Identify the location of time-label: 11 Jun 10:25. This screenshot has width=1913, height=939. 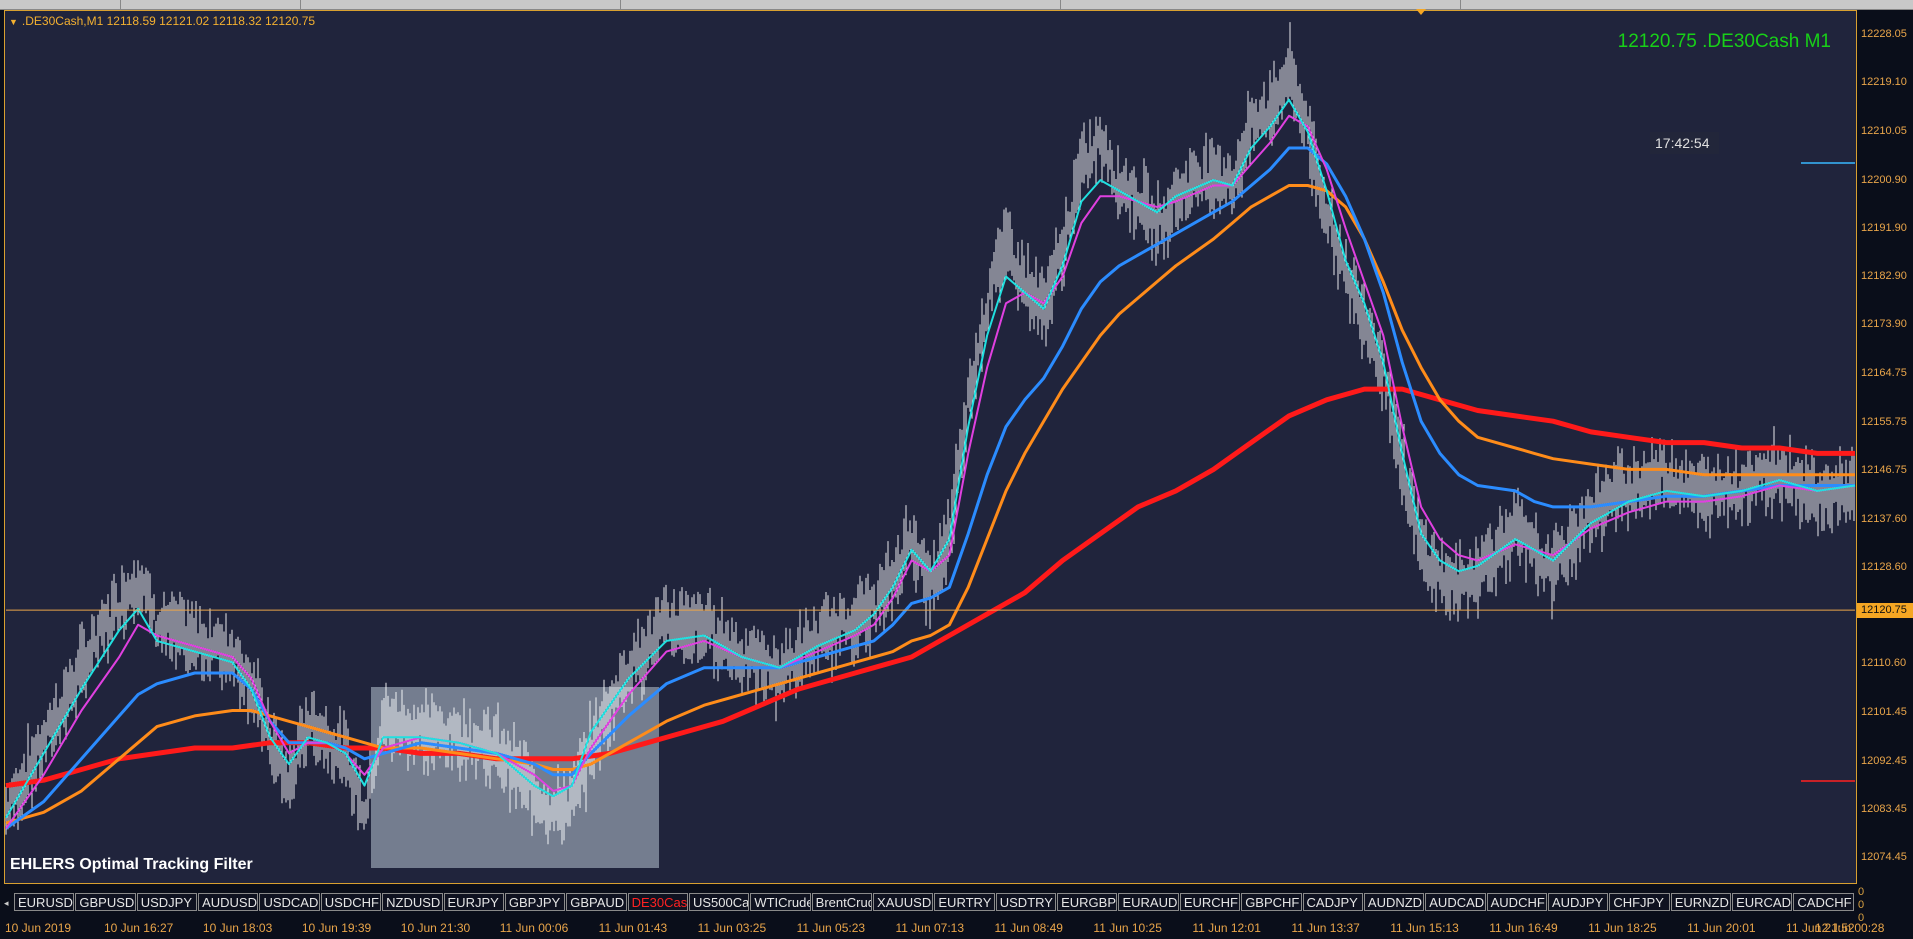
(1127, 928).